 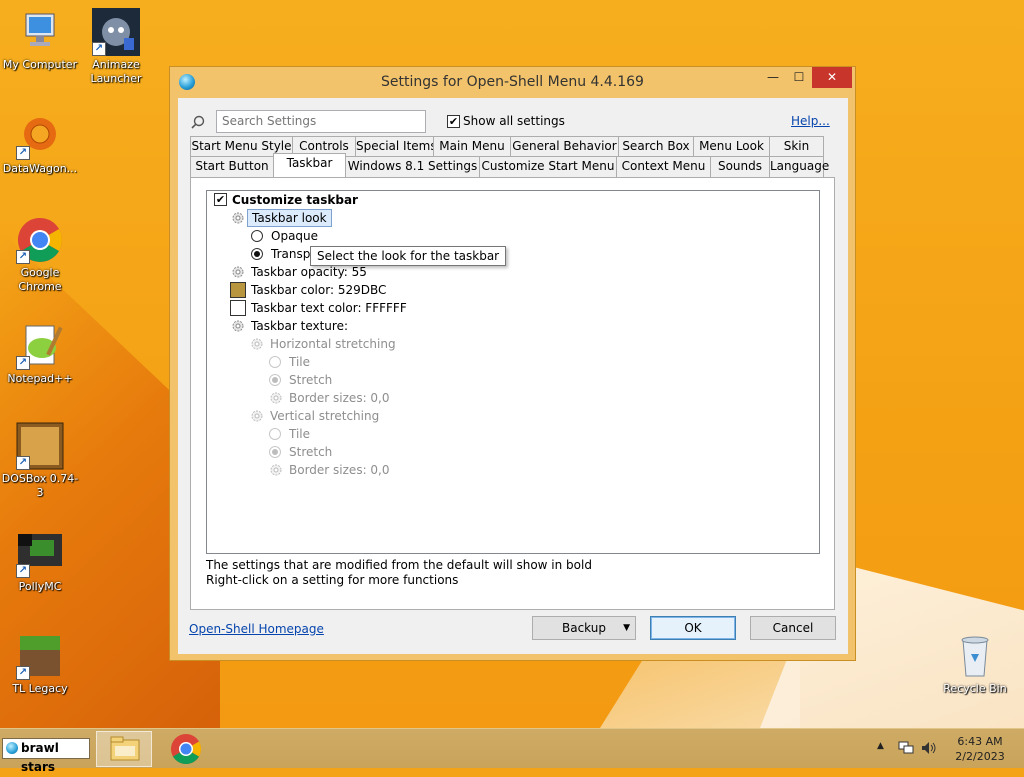 I want to click on tree-item-label: Taskbar texture:, so click(x=300, y=326).